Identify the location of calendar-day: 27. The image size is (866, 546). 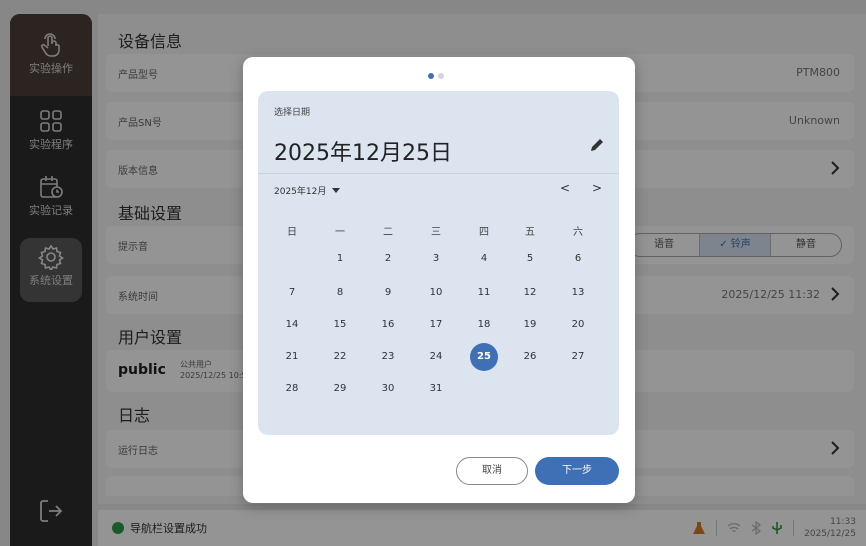
(578, 357).